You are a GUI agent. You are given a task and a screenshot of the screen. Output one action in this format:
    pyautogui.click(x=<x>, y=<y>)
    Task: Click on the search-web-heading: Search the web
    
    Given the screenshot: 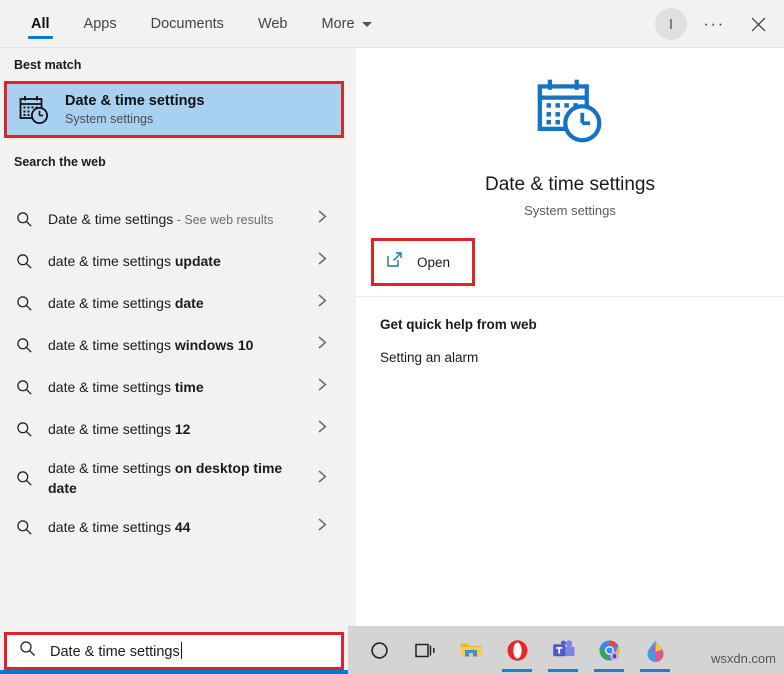 What is the action you would take?
    pyautogui.click(x=60, y=162)
    